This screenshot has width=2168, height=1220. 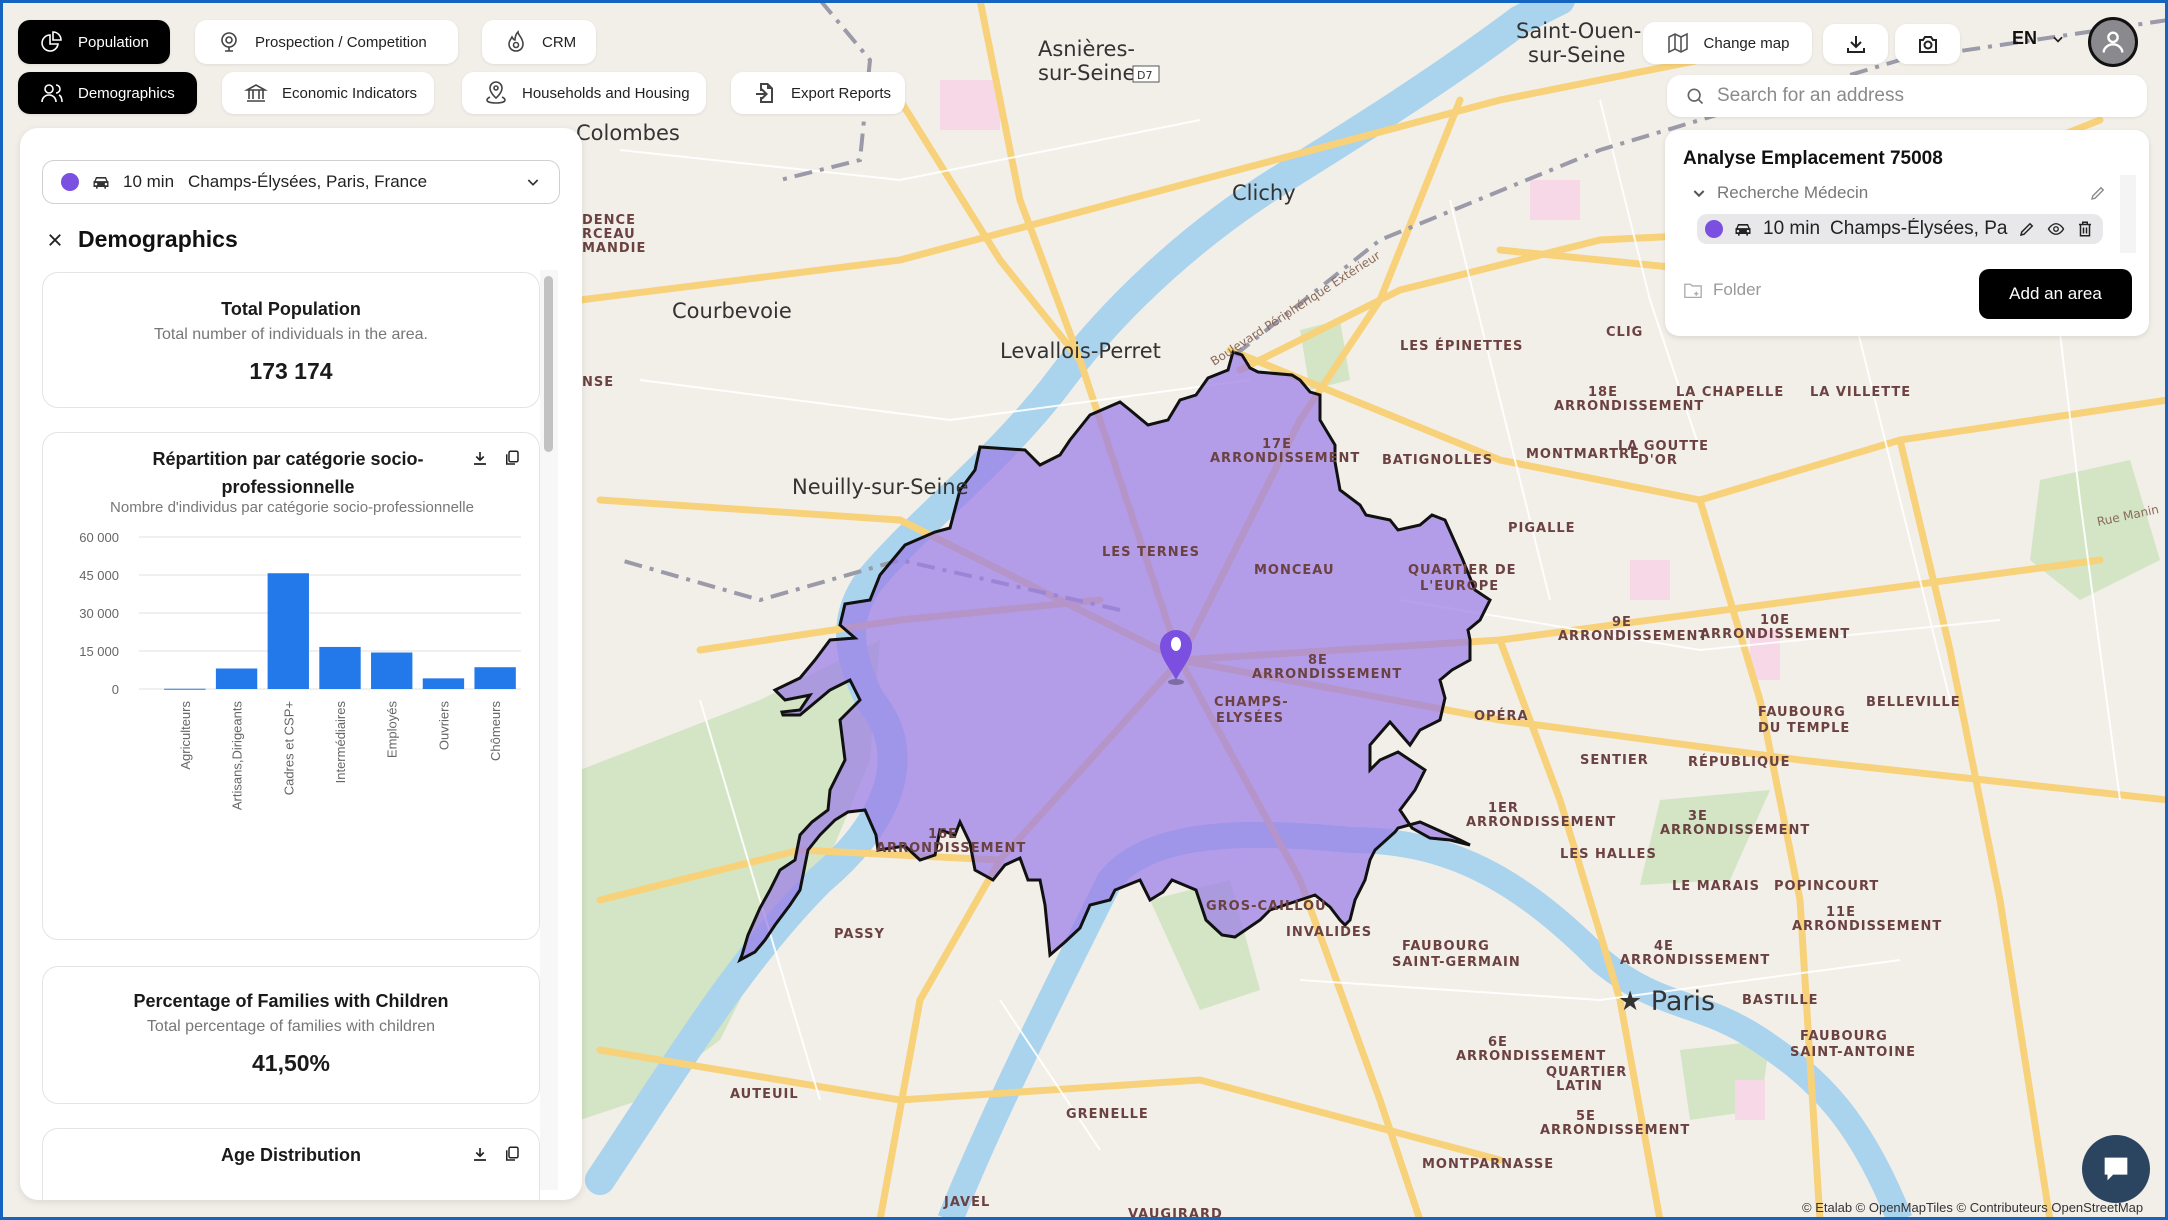 What do you see at coordinates (1699, 193) in the screenshot?
I see `chevron-down-icon` at bounding box center [1699, 193].